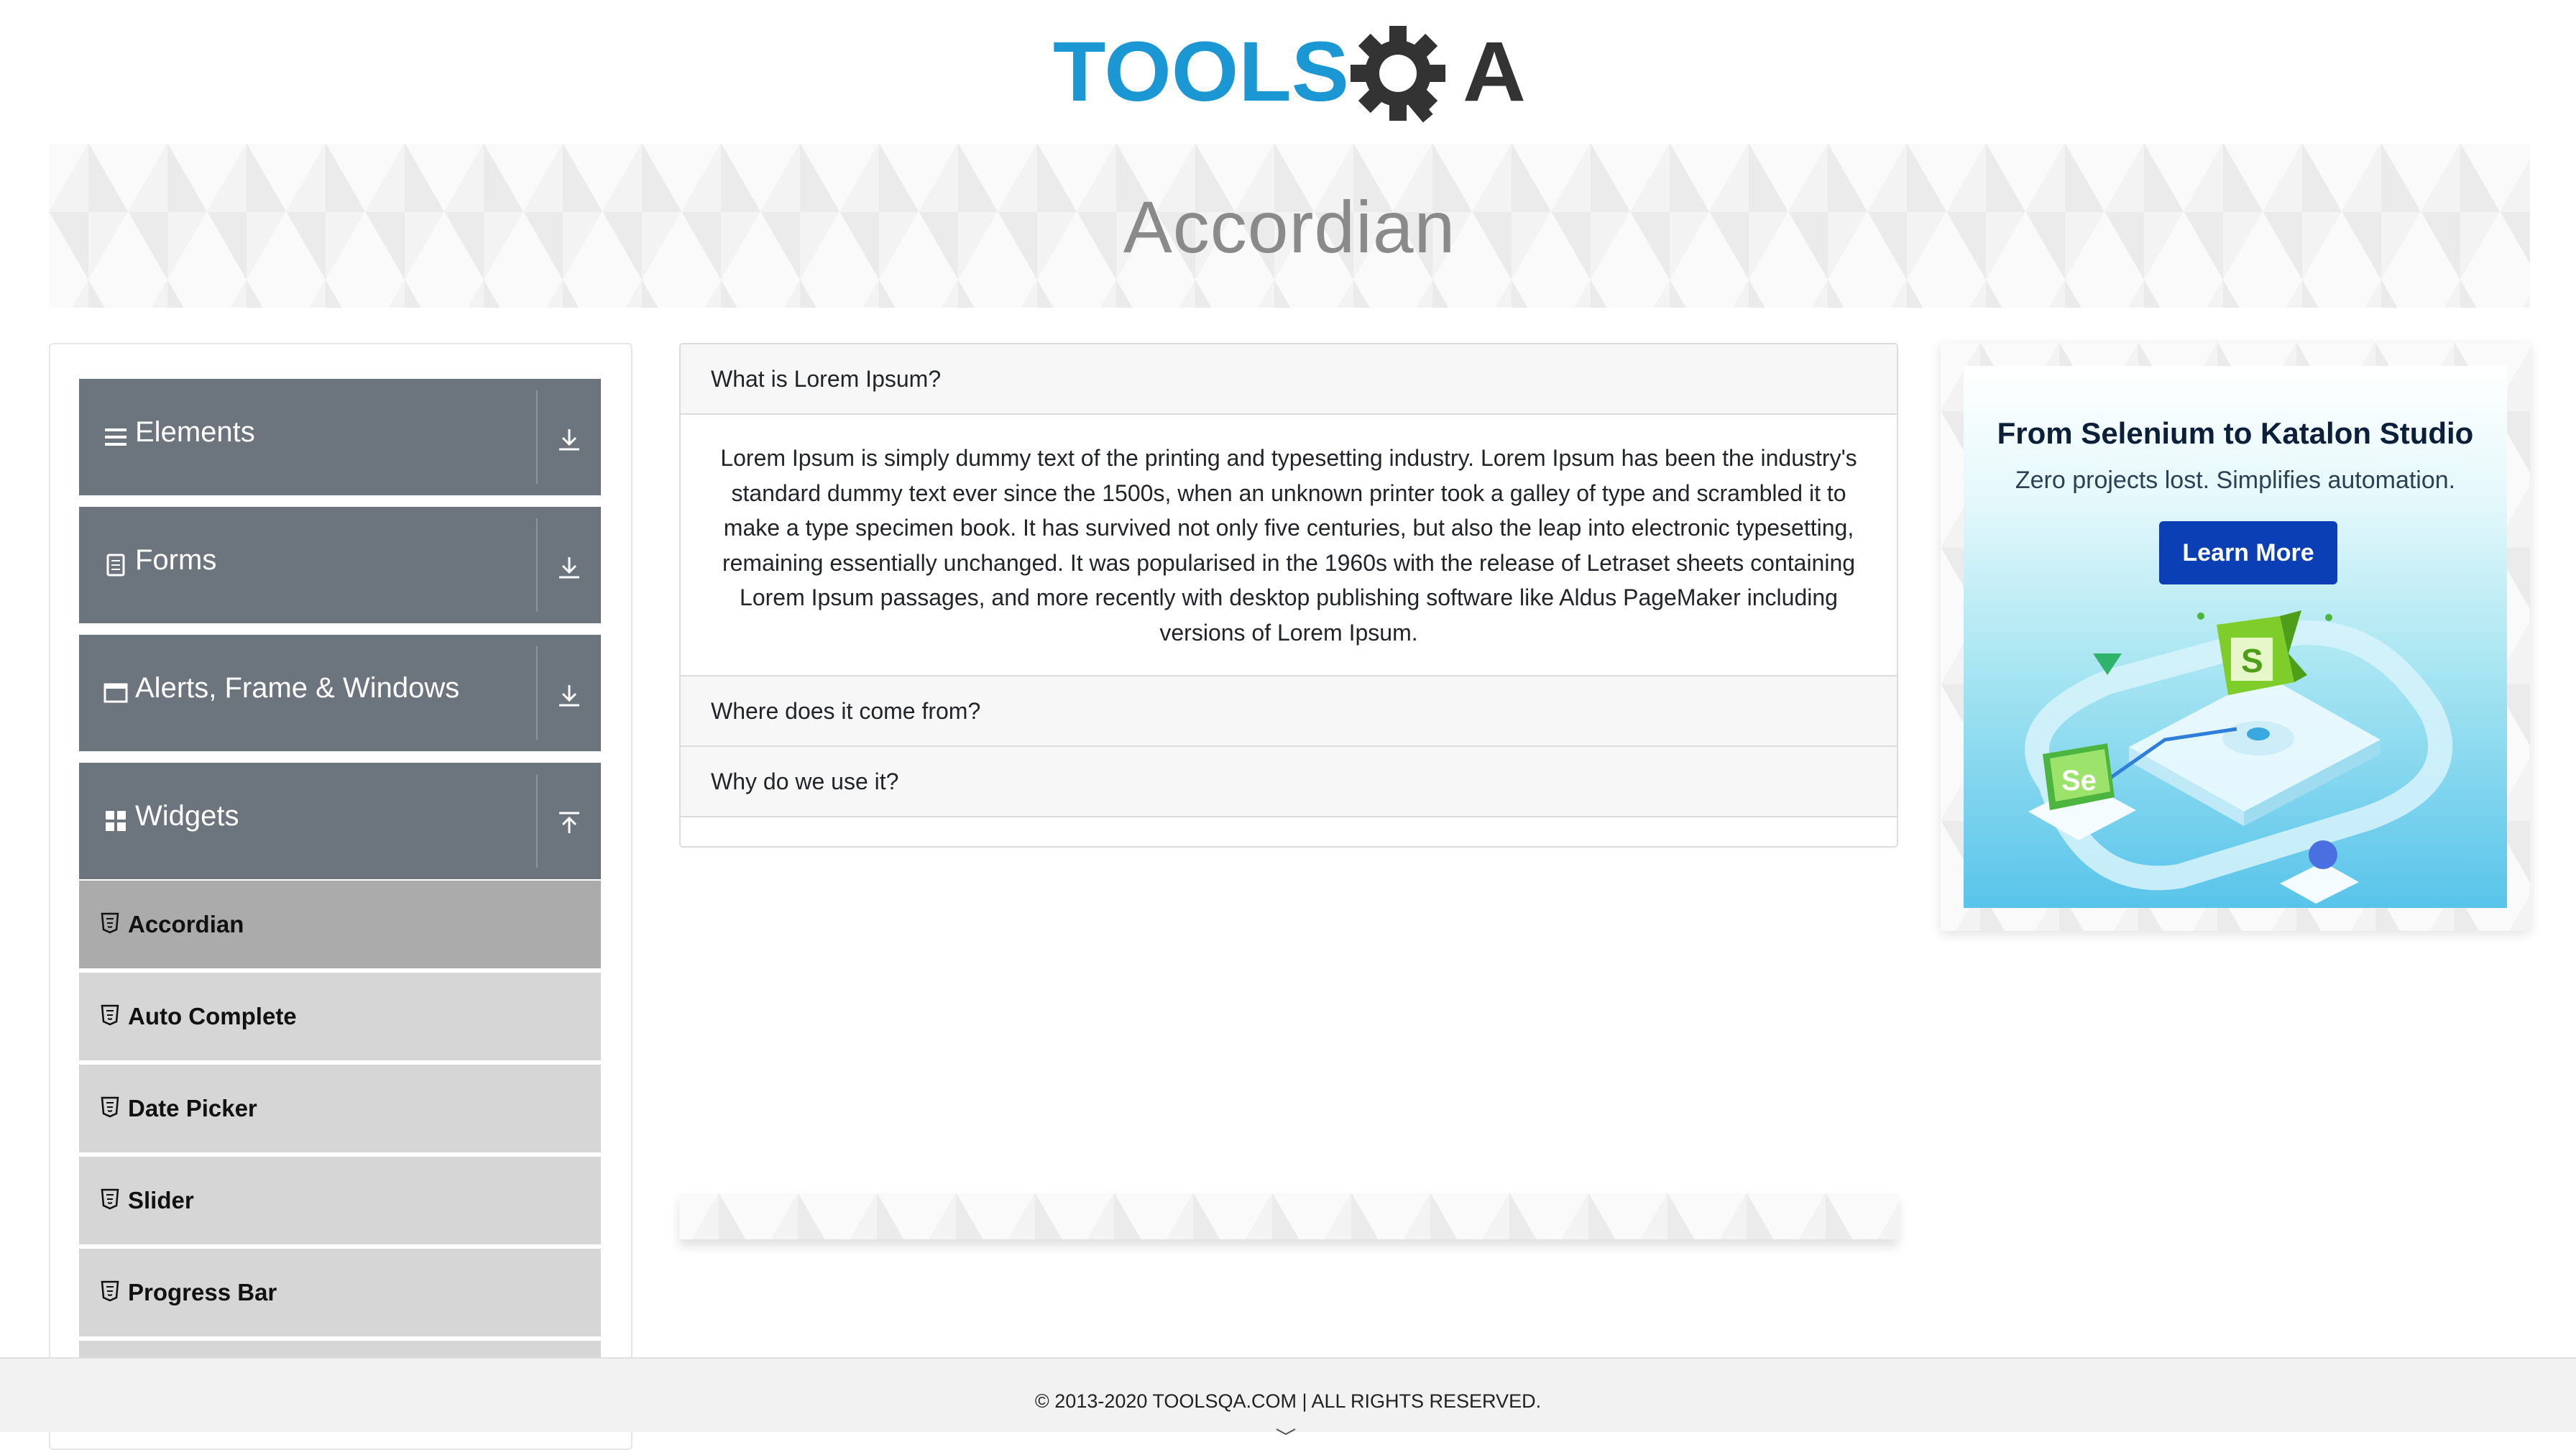  What do you see at coordinates (192, 1108) in the screenshot?
I see `sidebar-item-label: Date Picker` at bounding box center [192, 1108].